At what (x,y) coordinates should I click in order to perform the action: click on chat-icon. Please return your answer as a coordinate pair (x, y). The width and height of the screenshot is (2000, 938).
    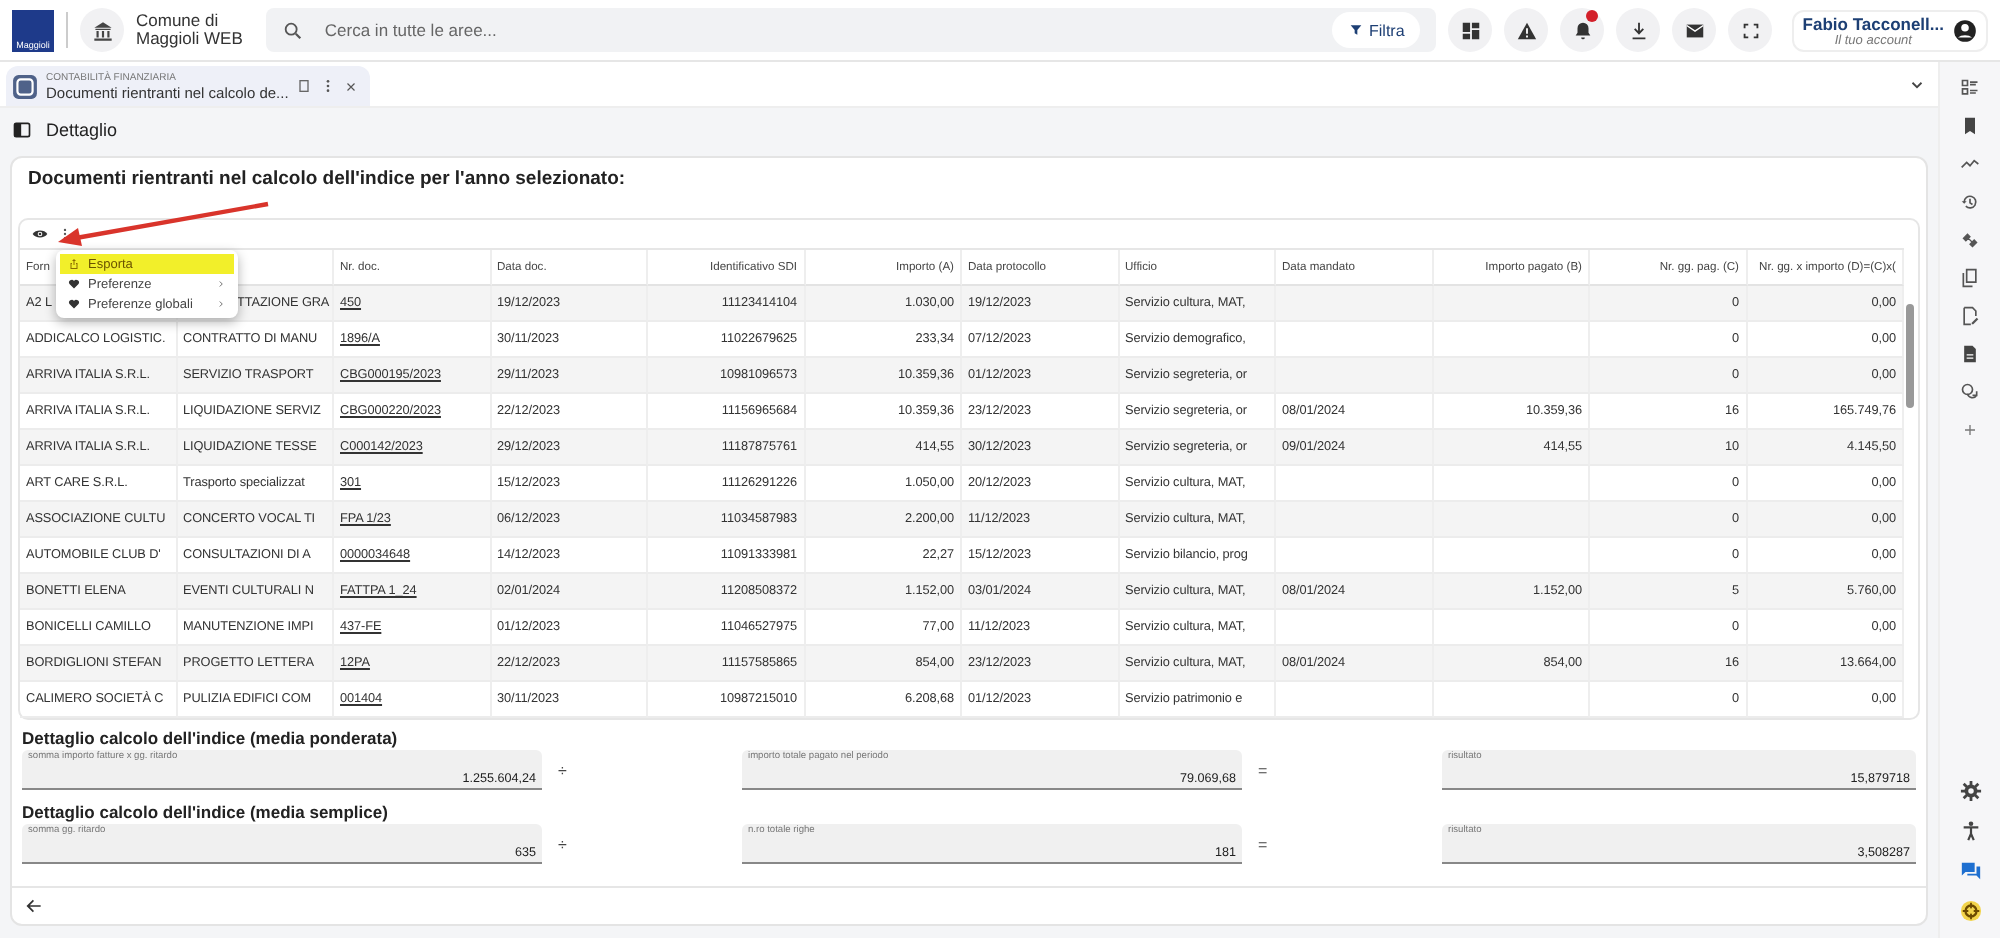
    Looking at the image, I should click on (1970, 871).